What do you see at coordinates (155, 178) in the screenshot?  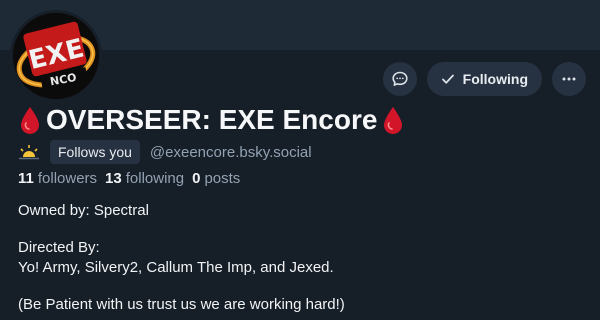 I see `following-stat-label: following` at bounding box center [155, 178].